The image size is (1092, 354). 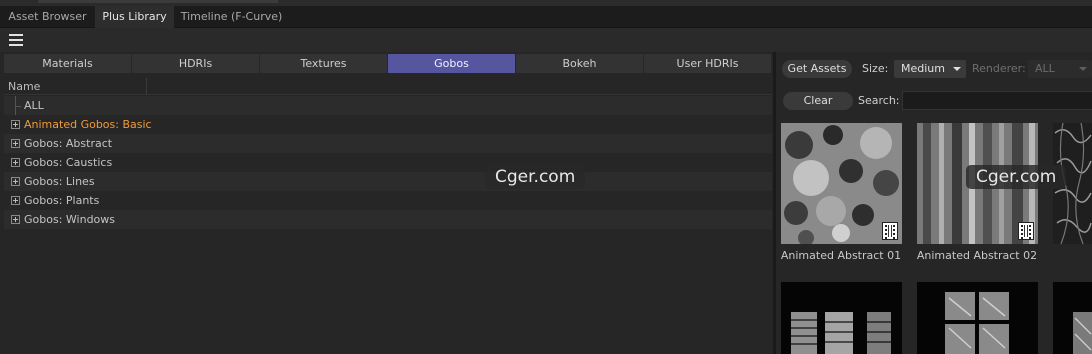 I want to click on renderer-dropdown: ALL, so click(x=1060, y=69).